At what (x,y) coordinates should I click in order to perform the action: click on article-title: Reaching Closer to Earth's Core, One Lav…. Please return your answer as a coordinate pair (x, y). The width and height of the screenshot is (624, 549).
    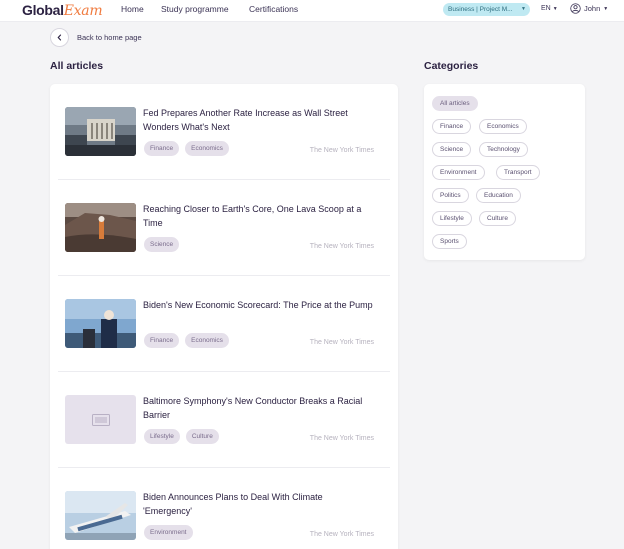
    Looking at the image, I should click on (258, 216).